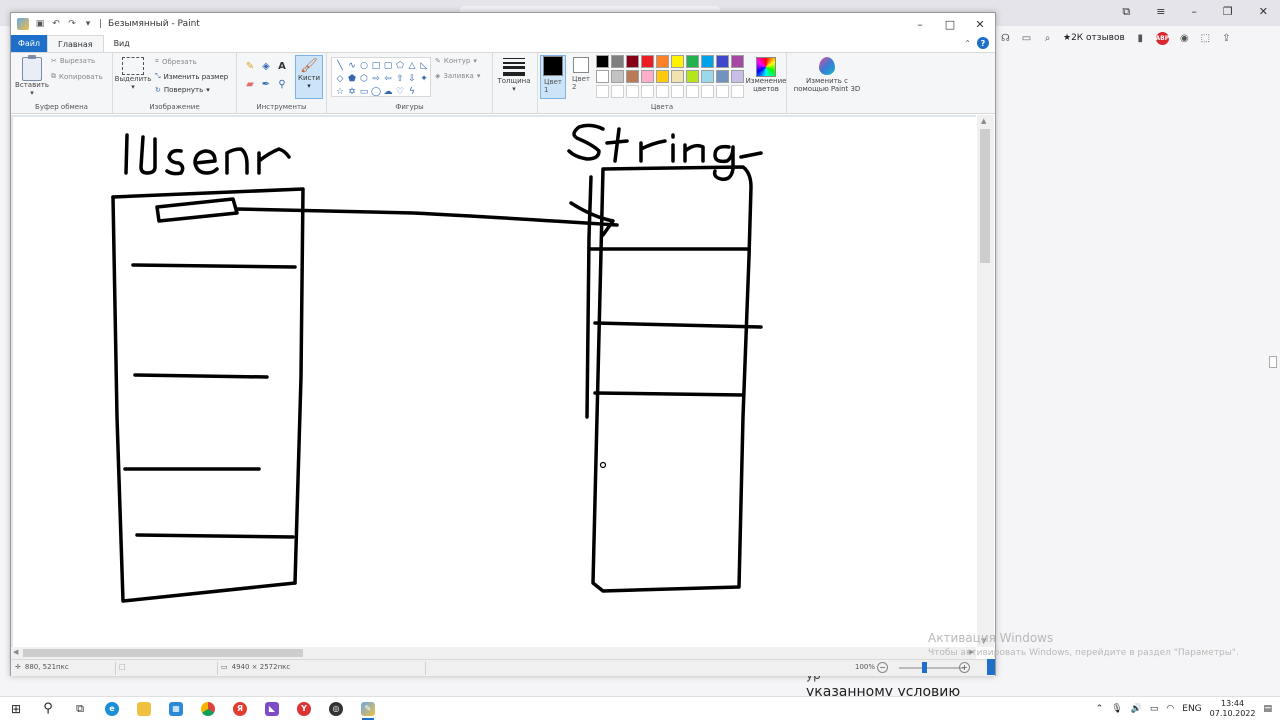 This screenshot has width=1280, height=720. Describe the element at coordinates (364, 91) in the screenshot. I see `callout-rect-icon: ▭` at that location.